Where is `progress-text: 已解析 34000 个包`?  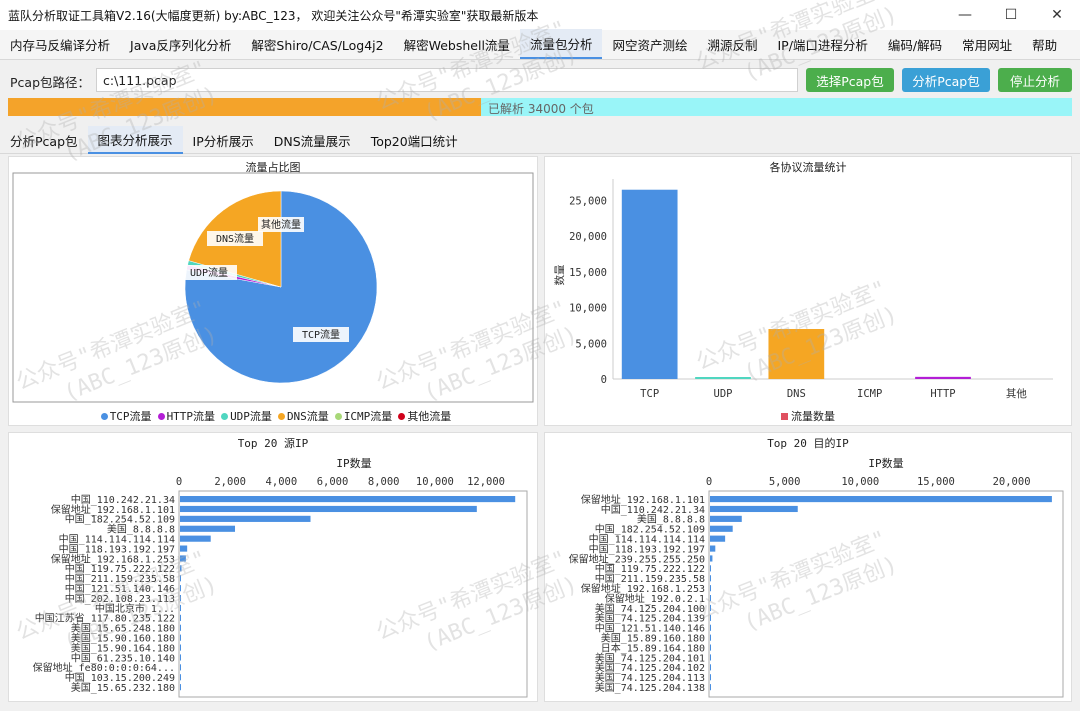
progress-text: 已解析 34000 个包 is located at coordinates (541, 109).